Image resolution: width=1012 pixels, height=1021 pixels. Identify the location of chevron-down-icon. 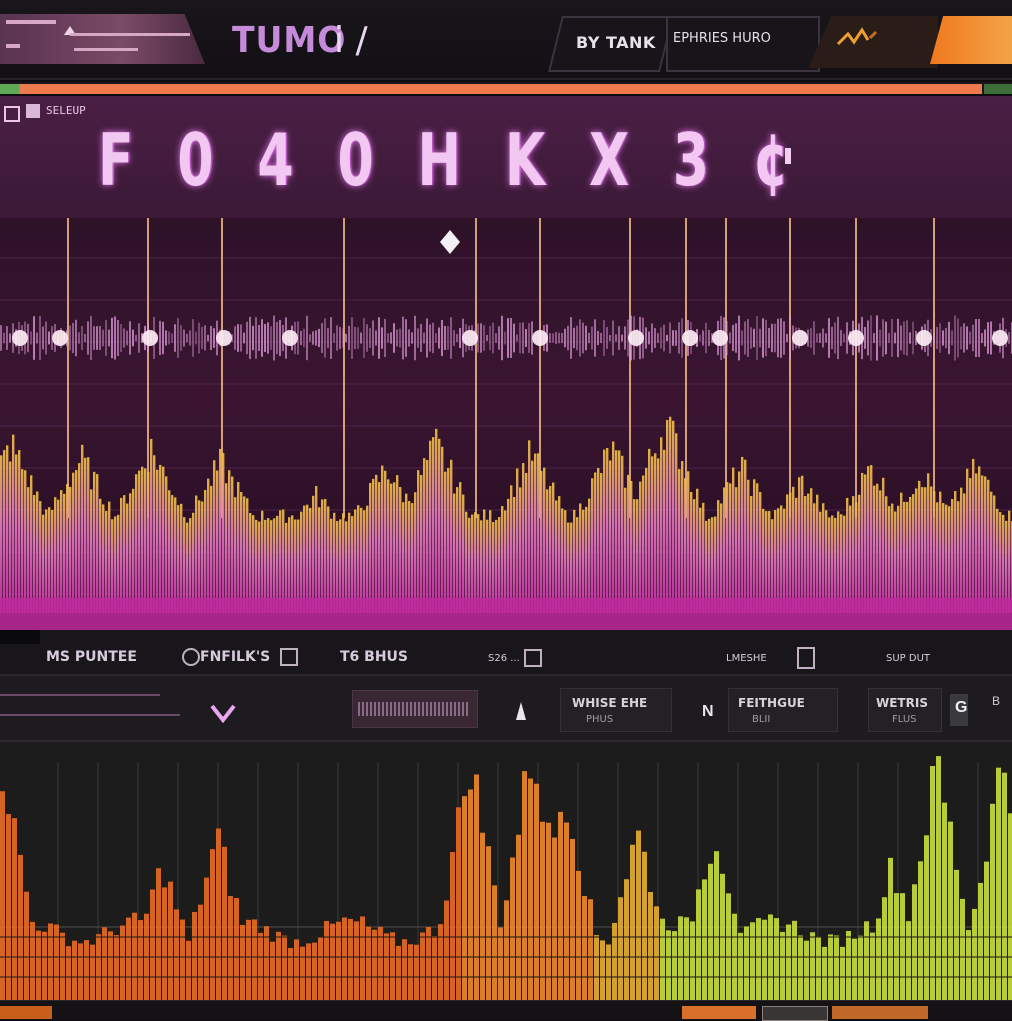
(223, 714).